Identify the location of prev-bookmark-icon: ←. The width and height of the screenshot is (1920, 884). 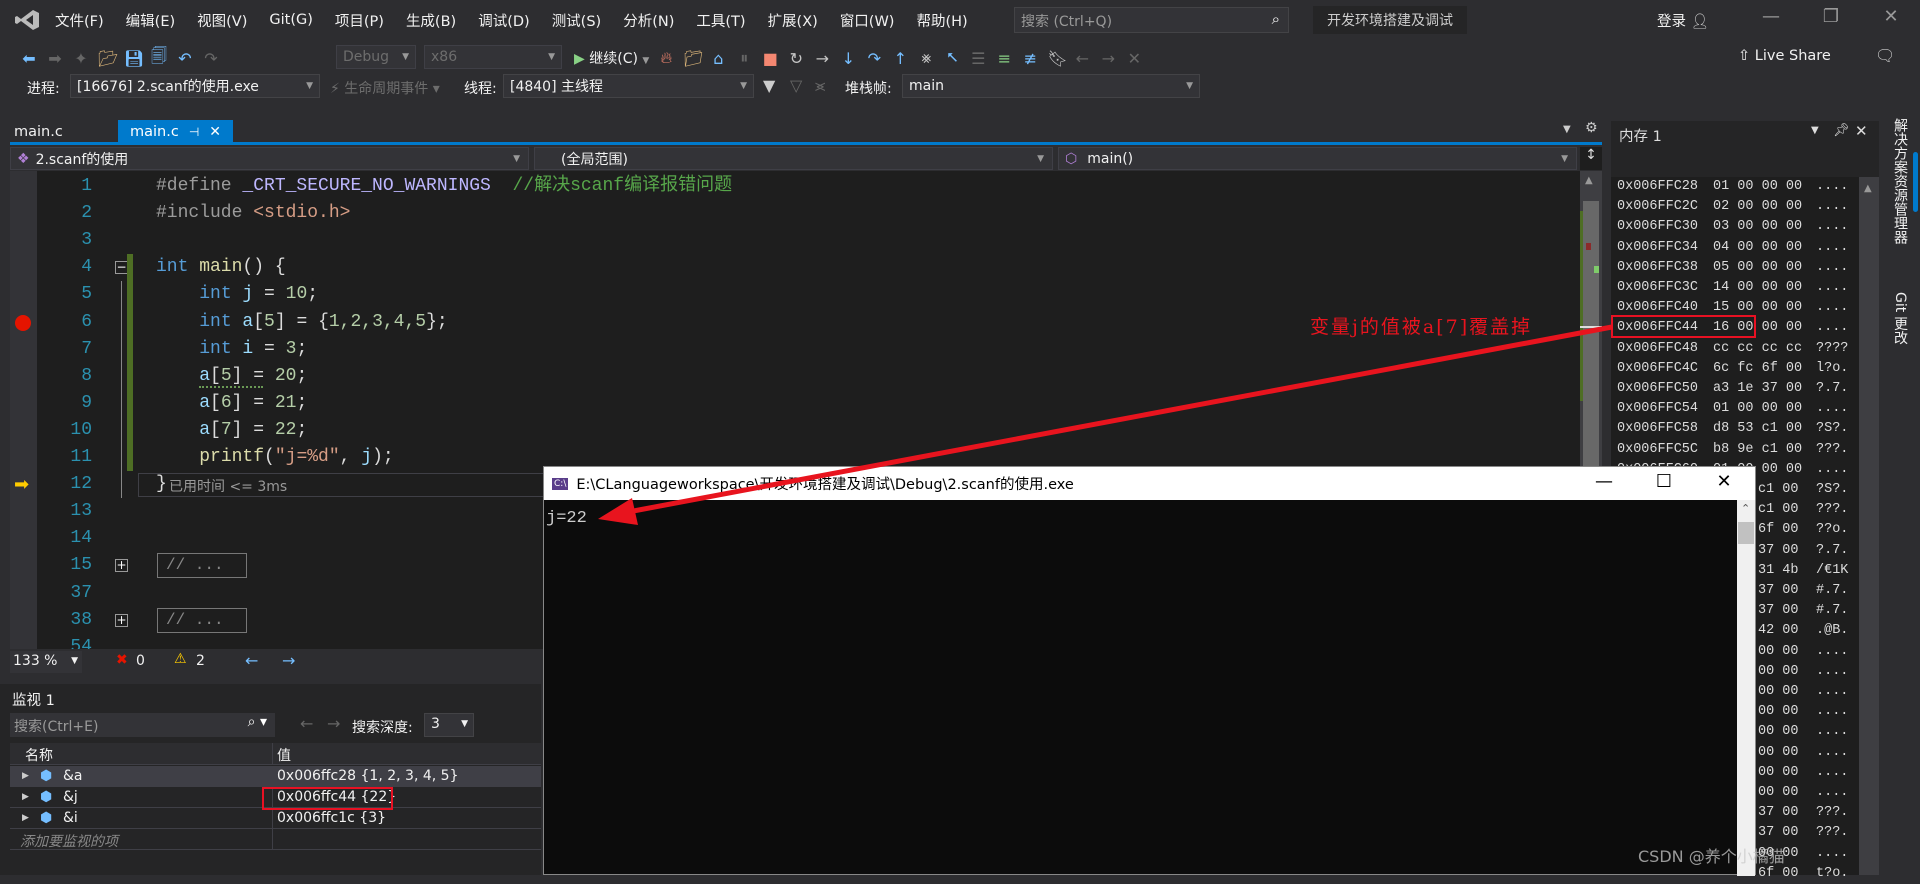
(1082, 58).